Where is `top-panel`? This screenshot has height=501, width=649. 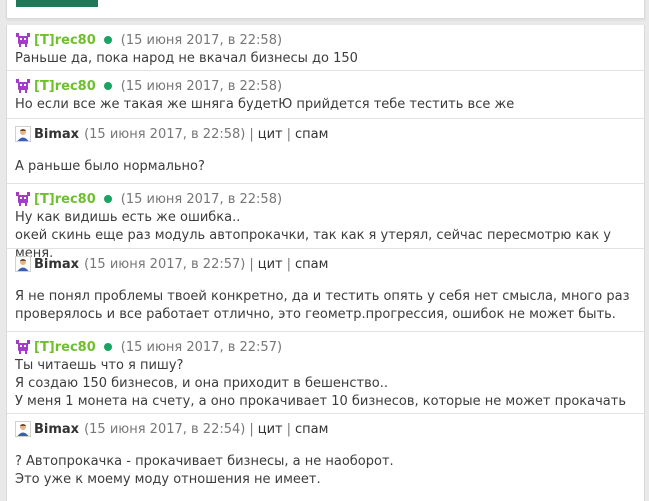
top-panel is located at coordinates (325, 9).